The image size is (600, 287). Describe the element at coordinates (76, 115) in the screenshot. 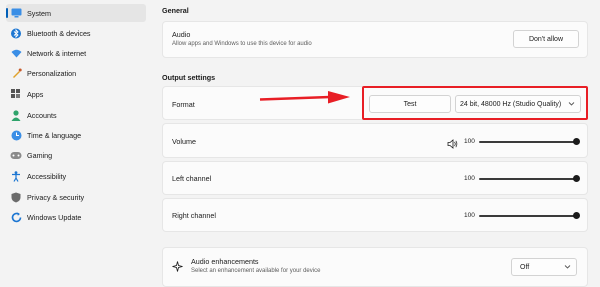

I see `sidebar-item-accounts: Accounts` at that location.